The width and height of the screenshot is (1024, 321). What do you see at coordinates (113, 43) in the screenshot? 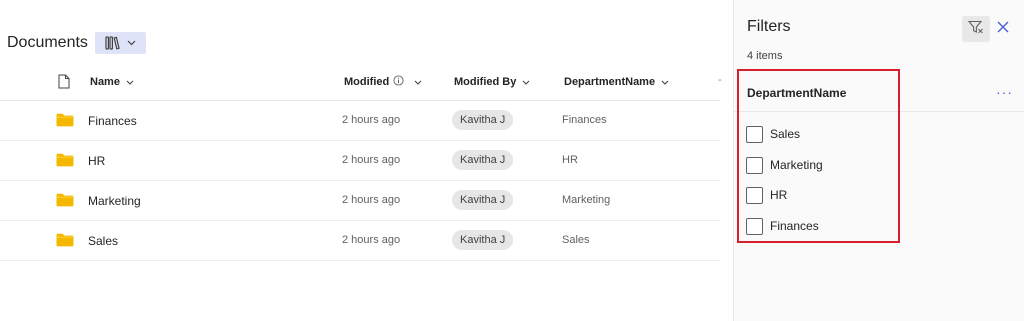
I see `library-books-icon` at bounding box center [113, 43].